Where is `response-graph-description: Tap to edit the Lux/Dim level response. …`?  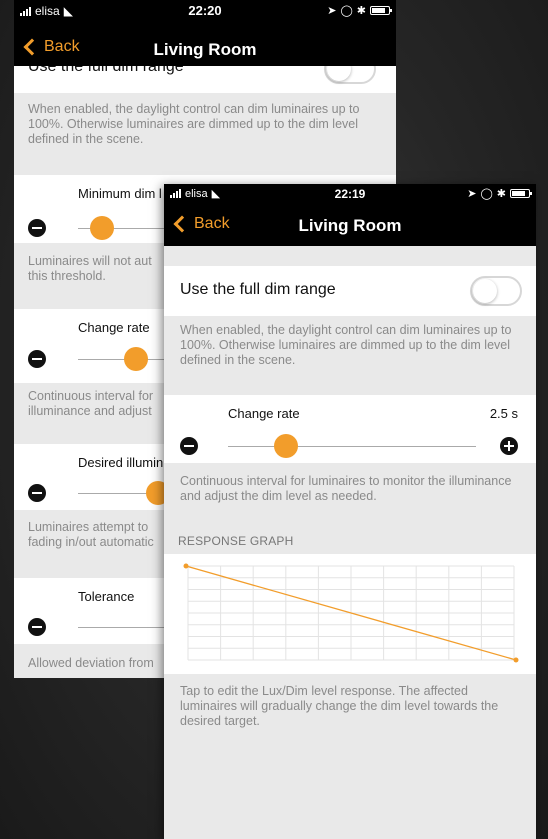
response-graph-description: Tap to edit the Lux/Dim level response. … is located at coordinates (339, 706).